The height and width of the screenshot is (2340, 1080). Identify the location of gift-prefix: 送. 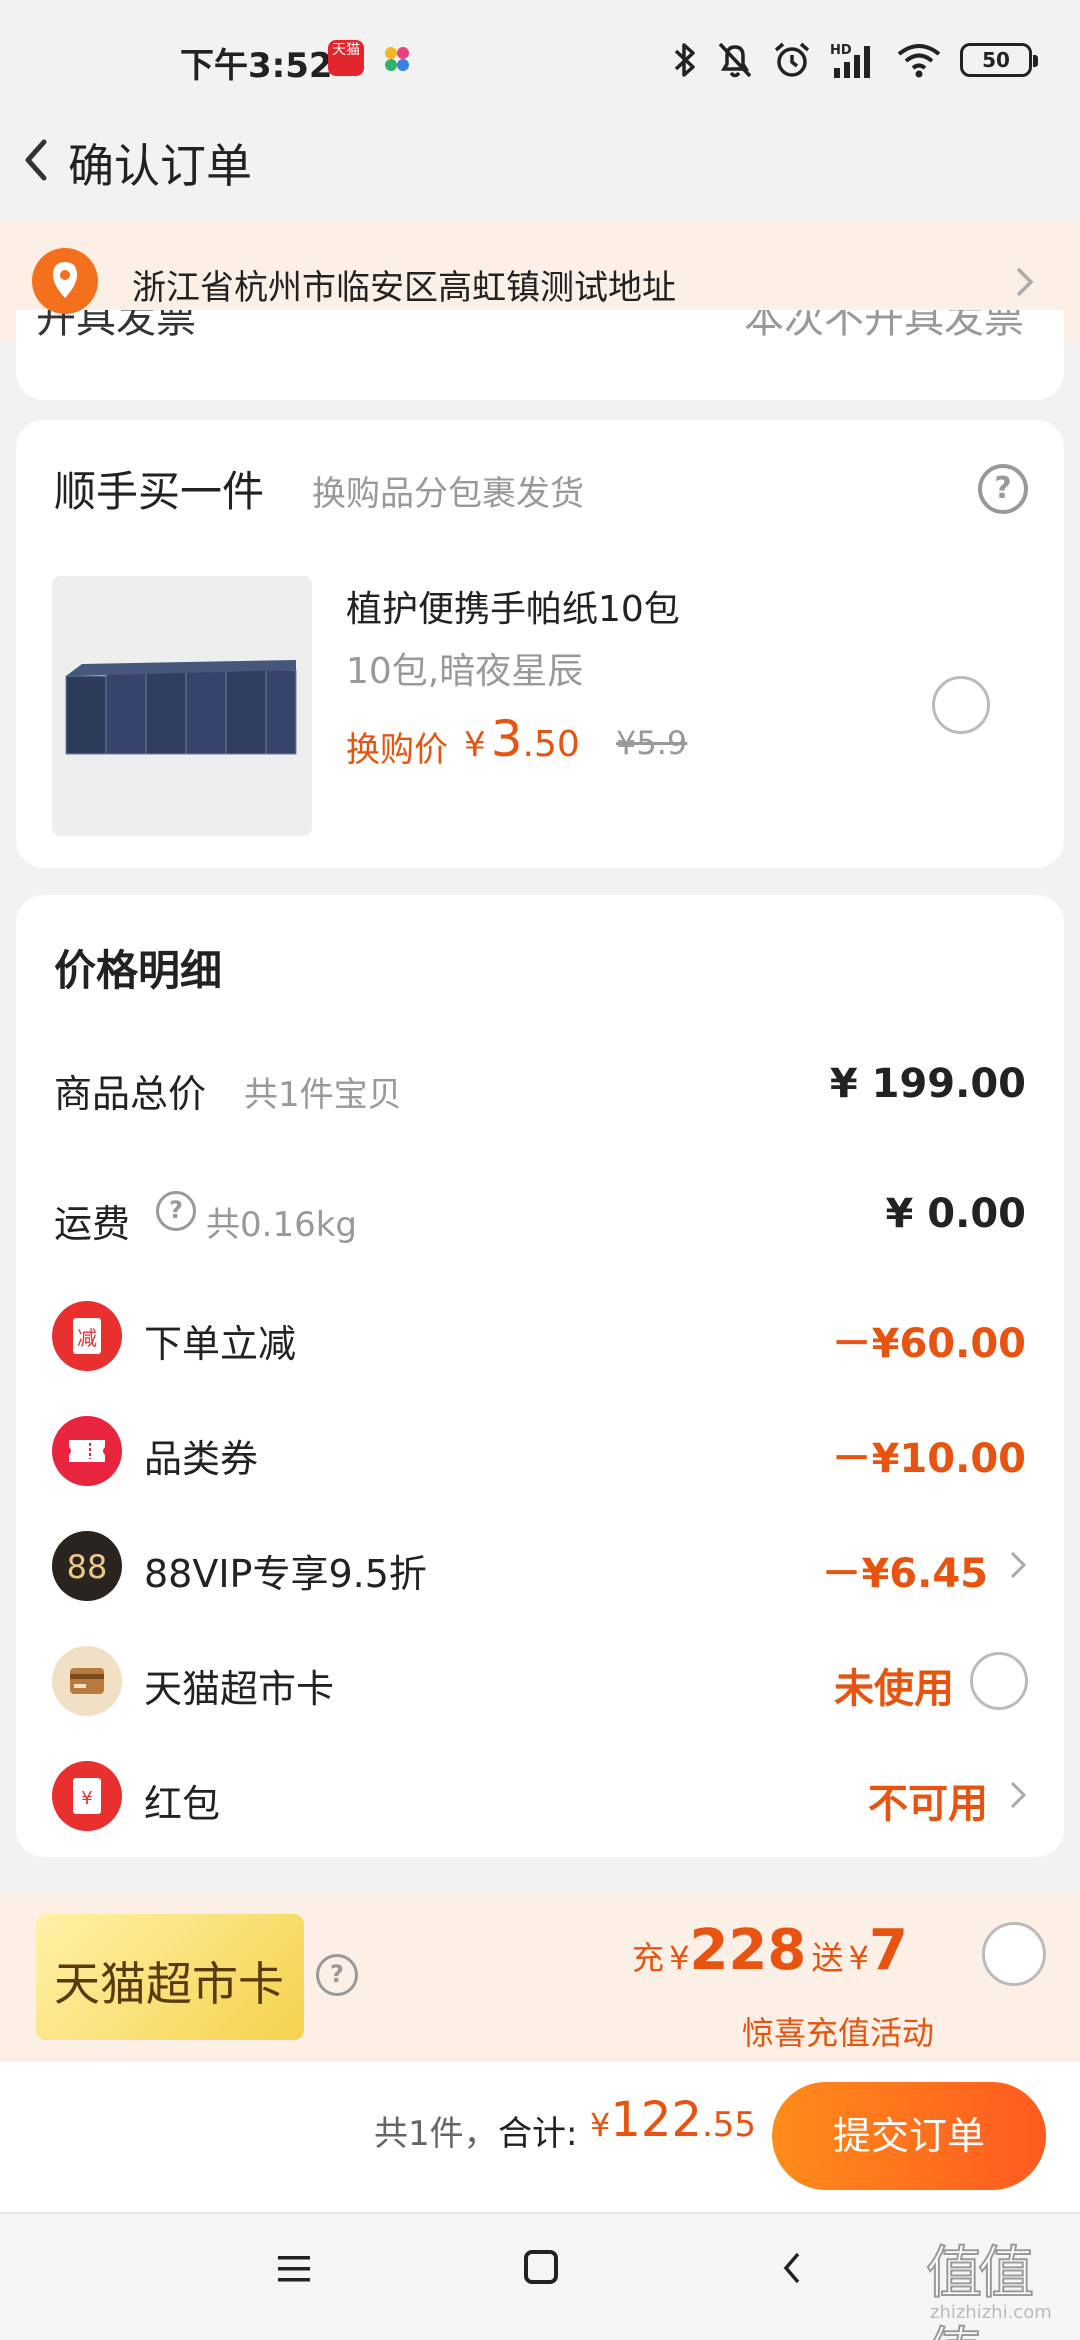
(827, 1958).